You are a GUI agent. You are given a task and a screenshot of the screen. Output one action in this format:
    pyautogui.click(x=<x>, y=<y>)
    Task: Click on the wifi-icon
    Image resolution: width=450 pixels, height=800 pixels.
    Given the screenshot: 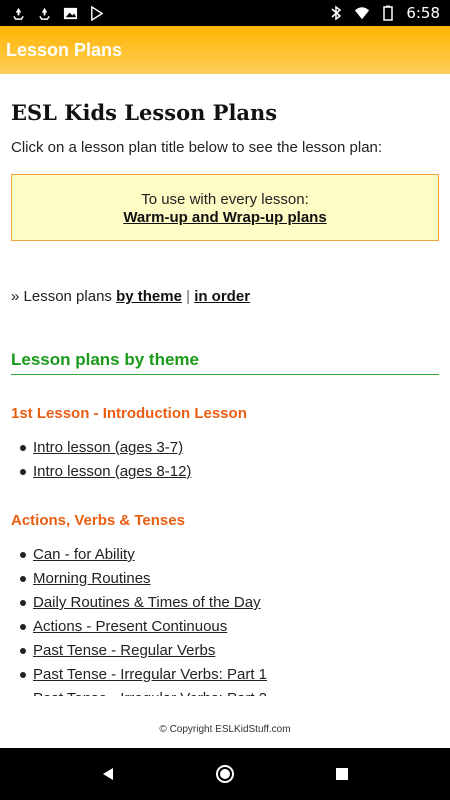 What is the action you would take?
    pyautogui.click(x=362, y=13)
    